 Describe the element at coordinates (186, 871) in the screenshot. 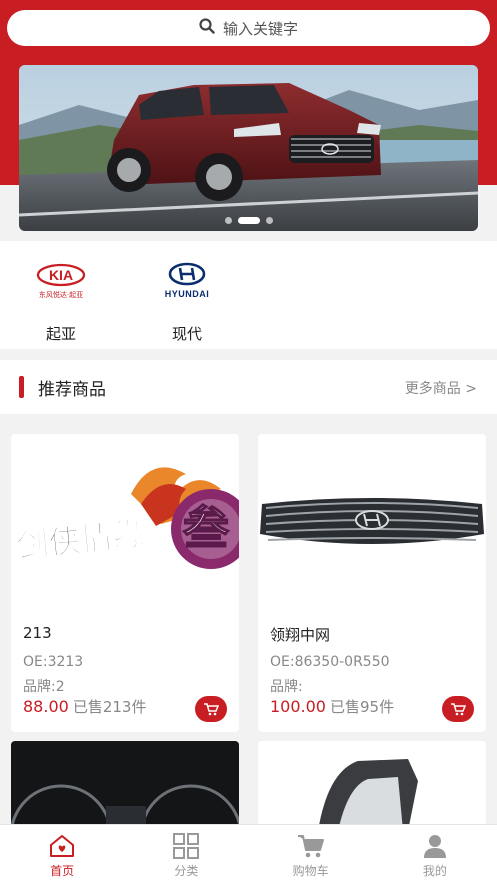

I see `tab-label-category: 分类` at that location.